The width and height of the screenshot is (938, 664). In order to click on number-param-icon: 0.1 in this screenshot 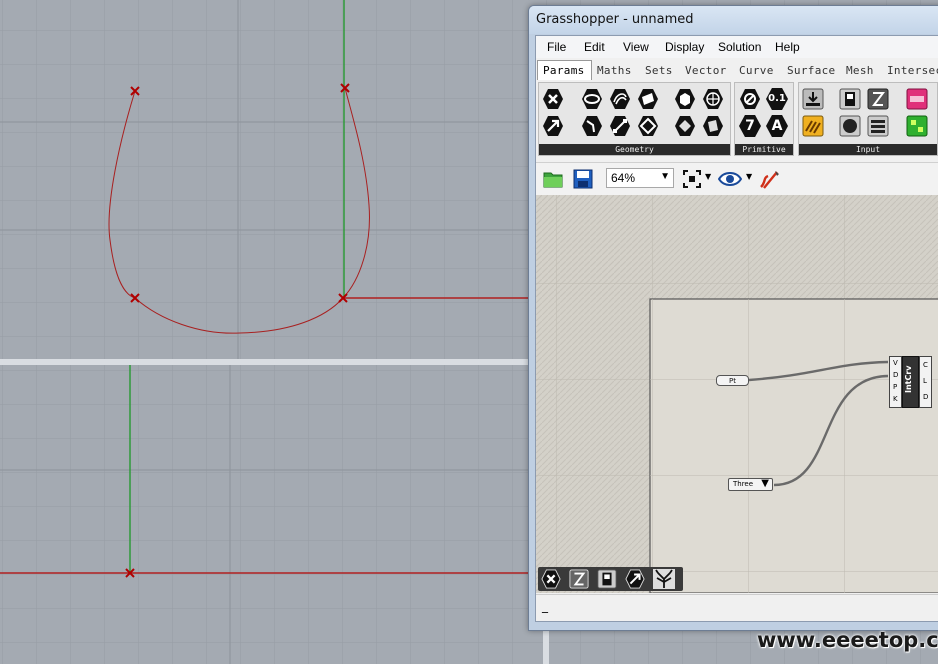, I will do `click(777, 99)`.